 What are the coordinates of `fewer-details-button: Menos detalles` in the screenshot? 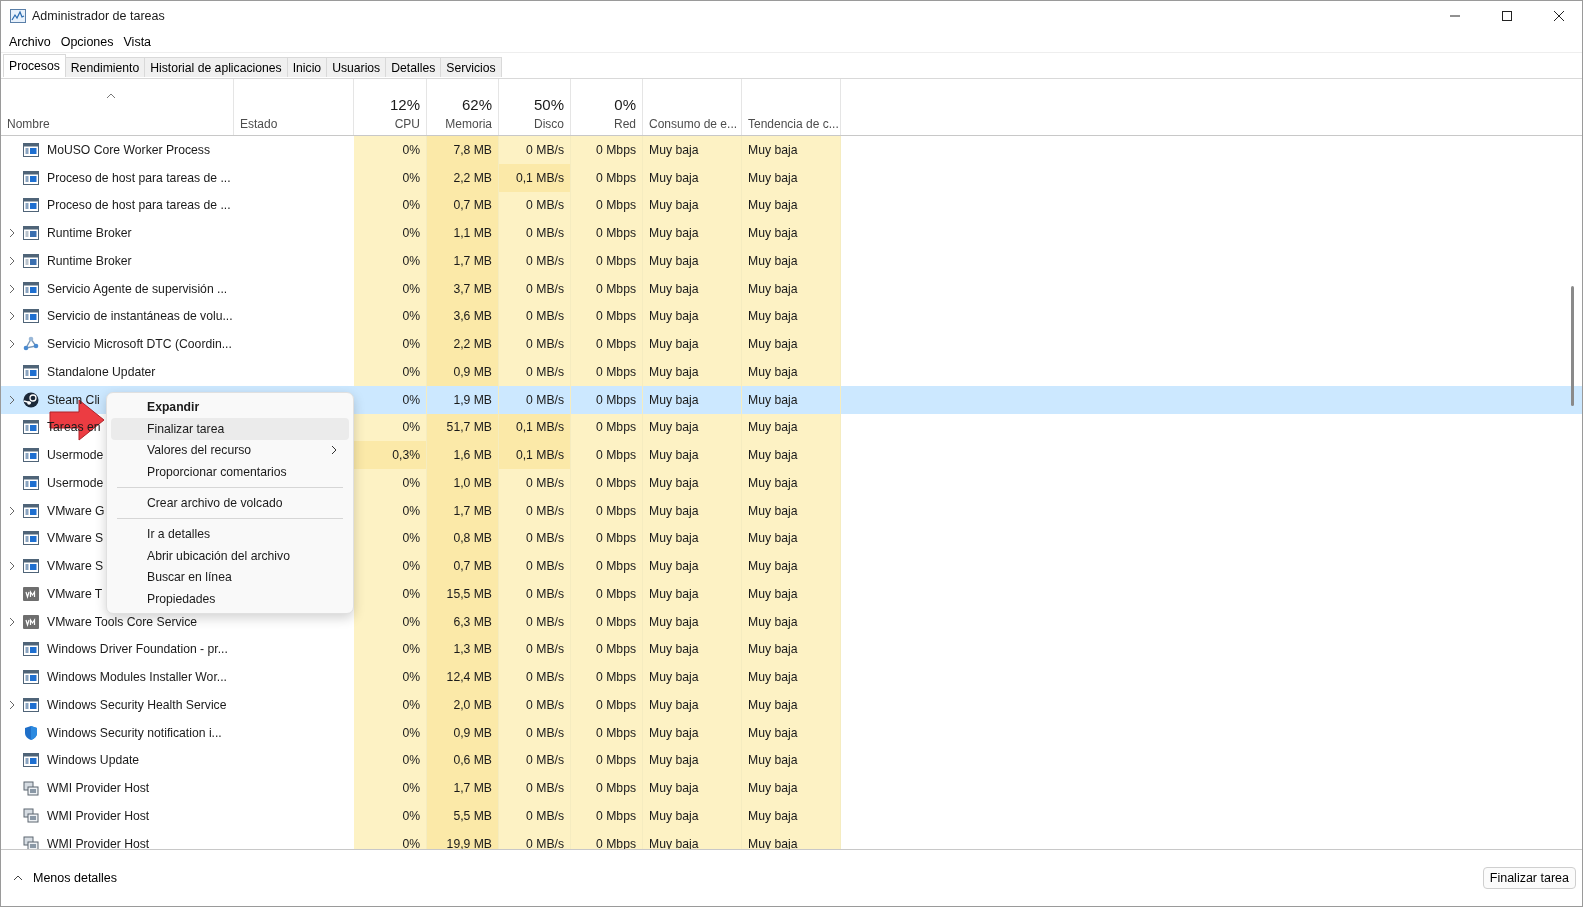 It's located at (65, 878).